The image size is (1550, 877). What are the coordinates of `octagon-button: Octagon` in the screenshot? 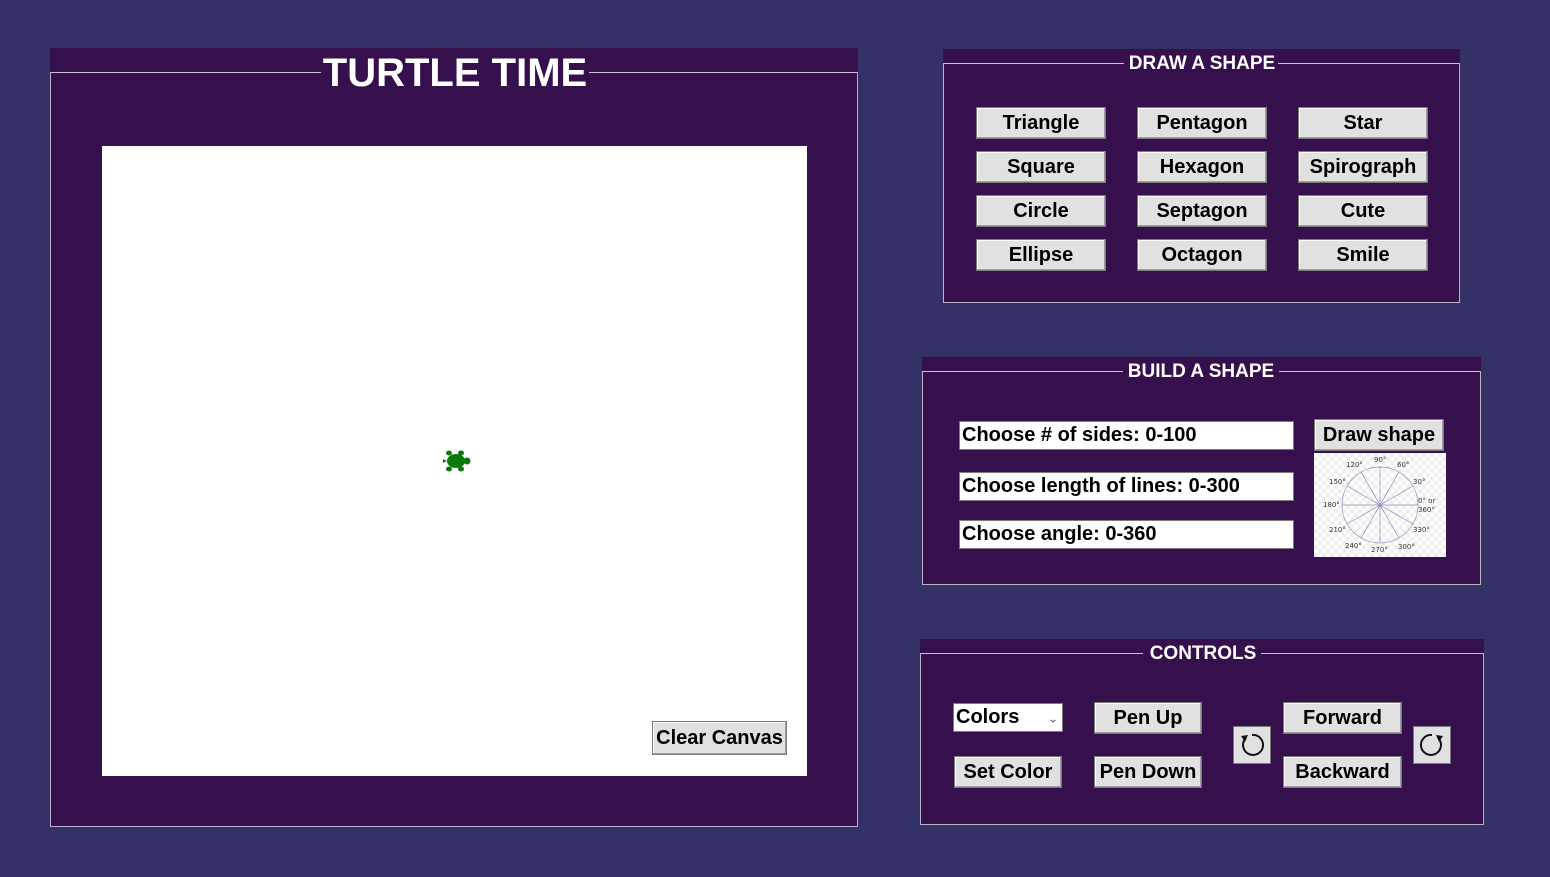 It's located at (1202, 255).